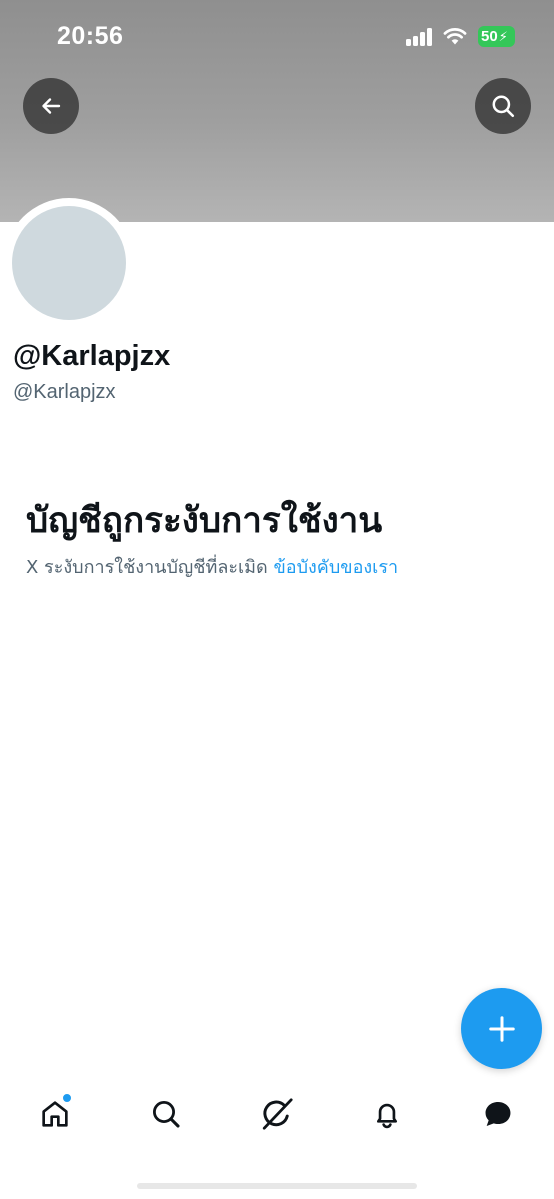 The height and width of the screenshot is (1199, 554). I want to click on battery-level: 50, so click(489, 36).